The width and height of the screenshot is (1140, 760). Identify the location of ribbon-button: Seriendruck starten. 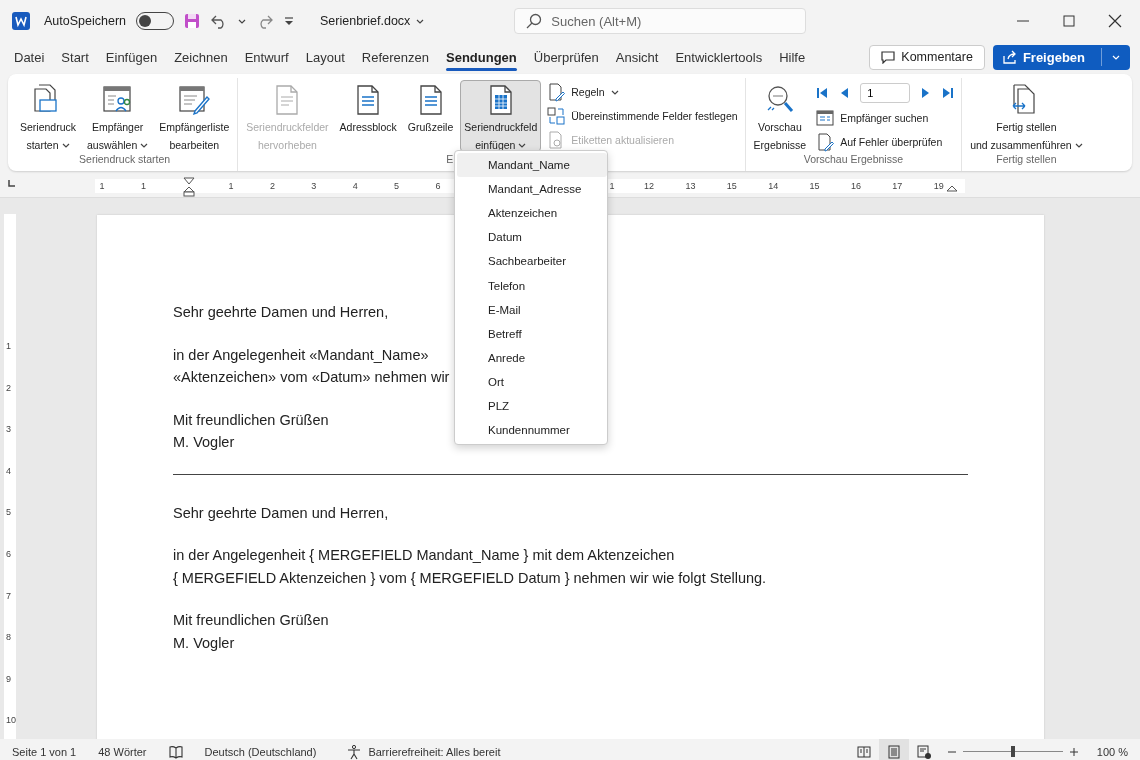
(48, 116).